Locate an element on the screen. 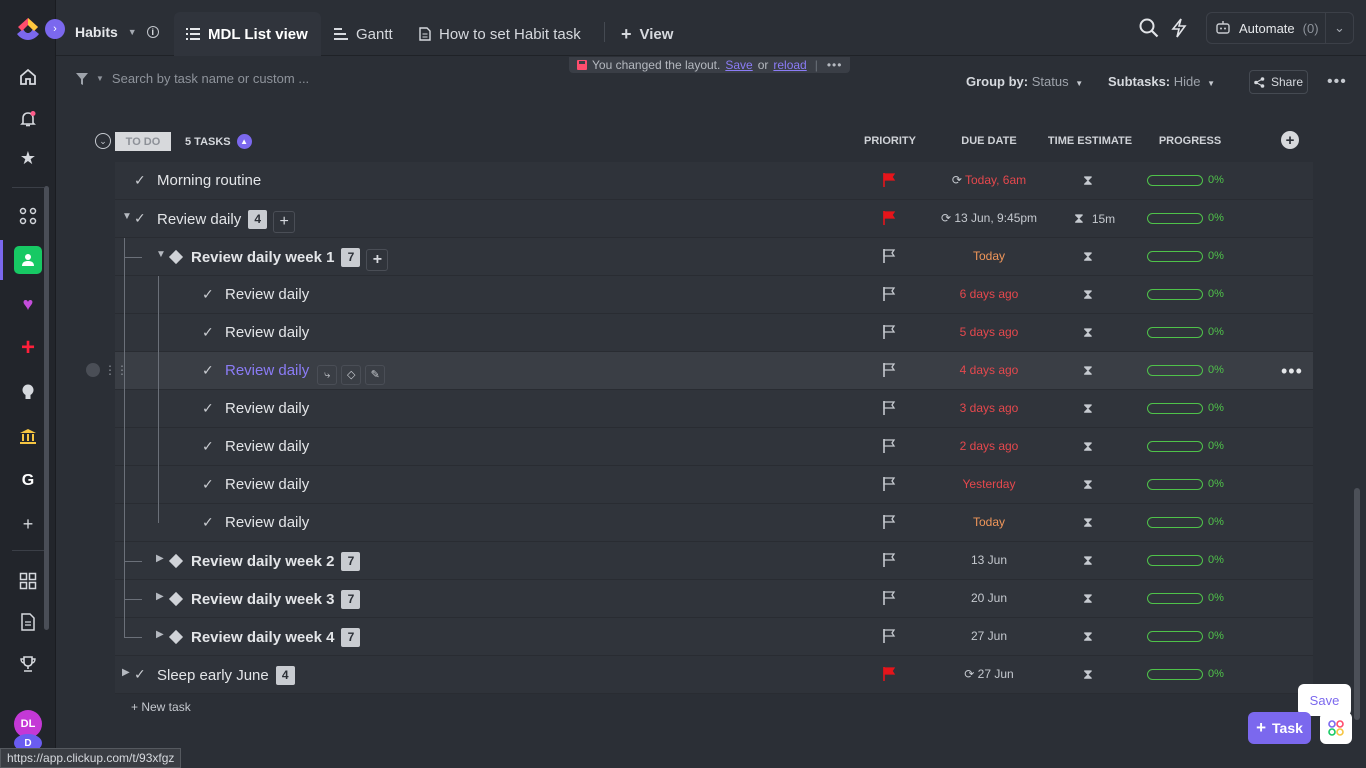  drag-grip-icon: ⋮⋮ is located at coordinates (116, 370).